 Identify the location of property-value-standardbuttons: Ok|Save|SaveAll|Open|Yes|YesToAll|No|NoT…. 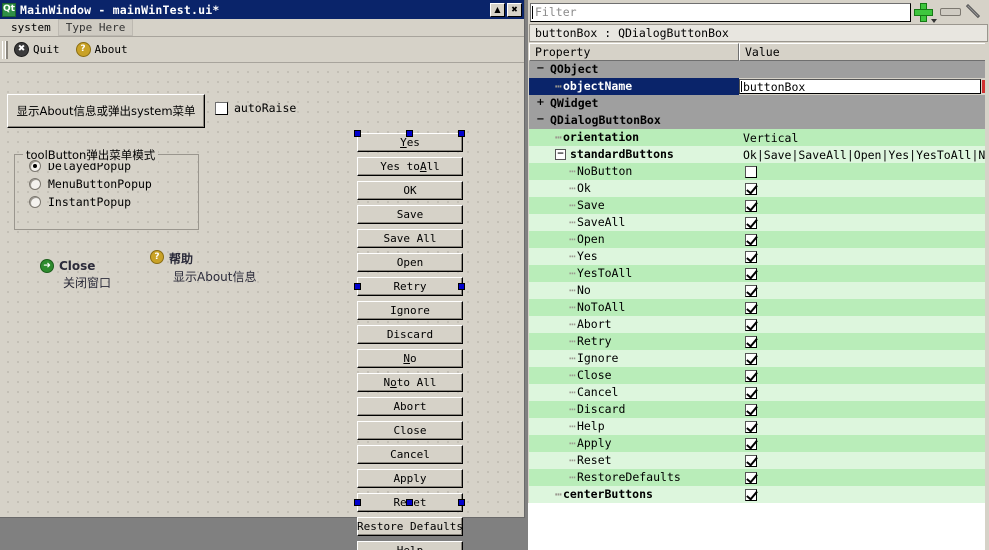
(863, 154).